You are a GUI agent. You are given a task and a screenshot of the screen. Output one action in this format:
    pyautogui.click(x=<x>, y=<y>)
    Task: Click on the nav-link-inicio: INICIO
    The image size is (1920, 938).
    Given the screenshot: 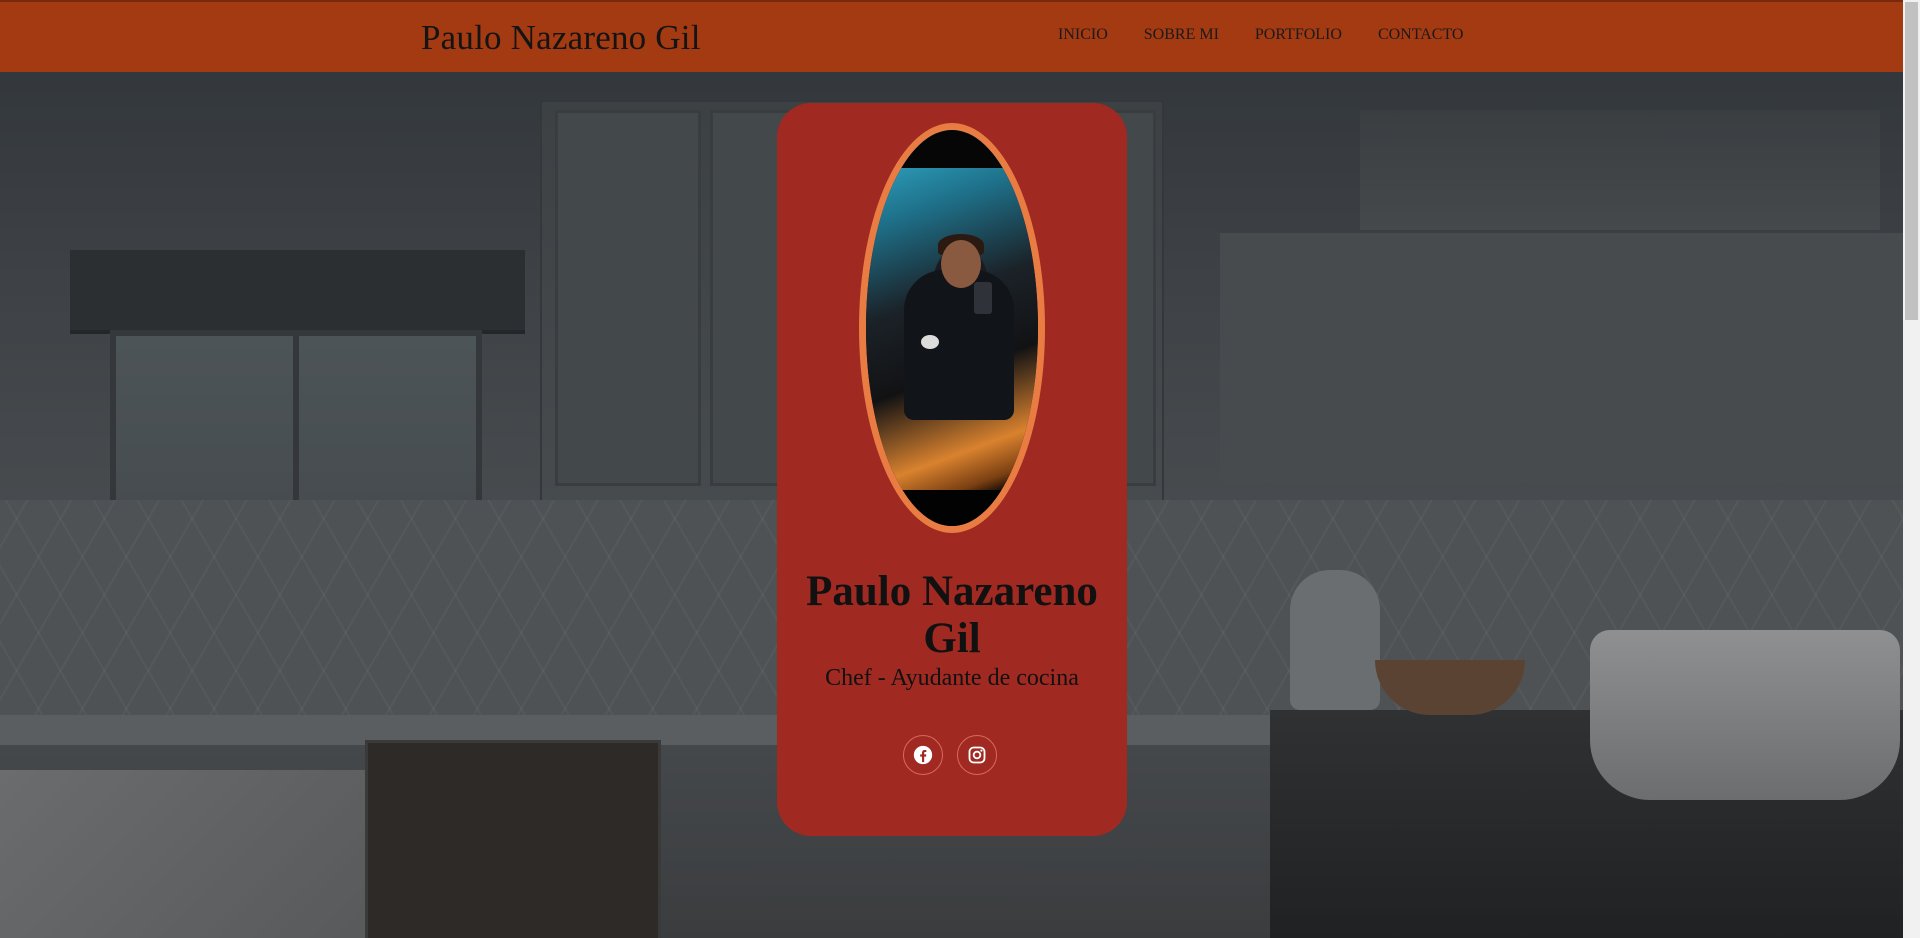 What is the action you would take?
    pyautogui.click(x=1083, y=35)
    